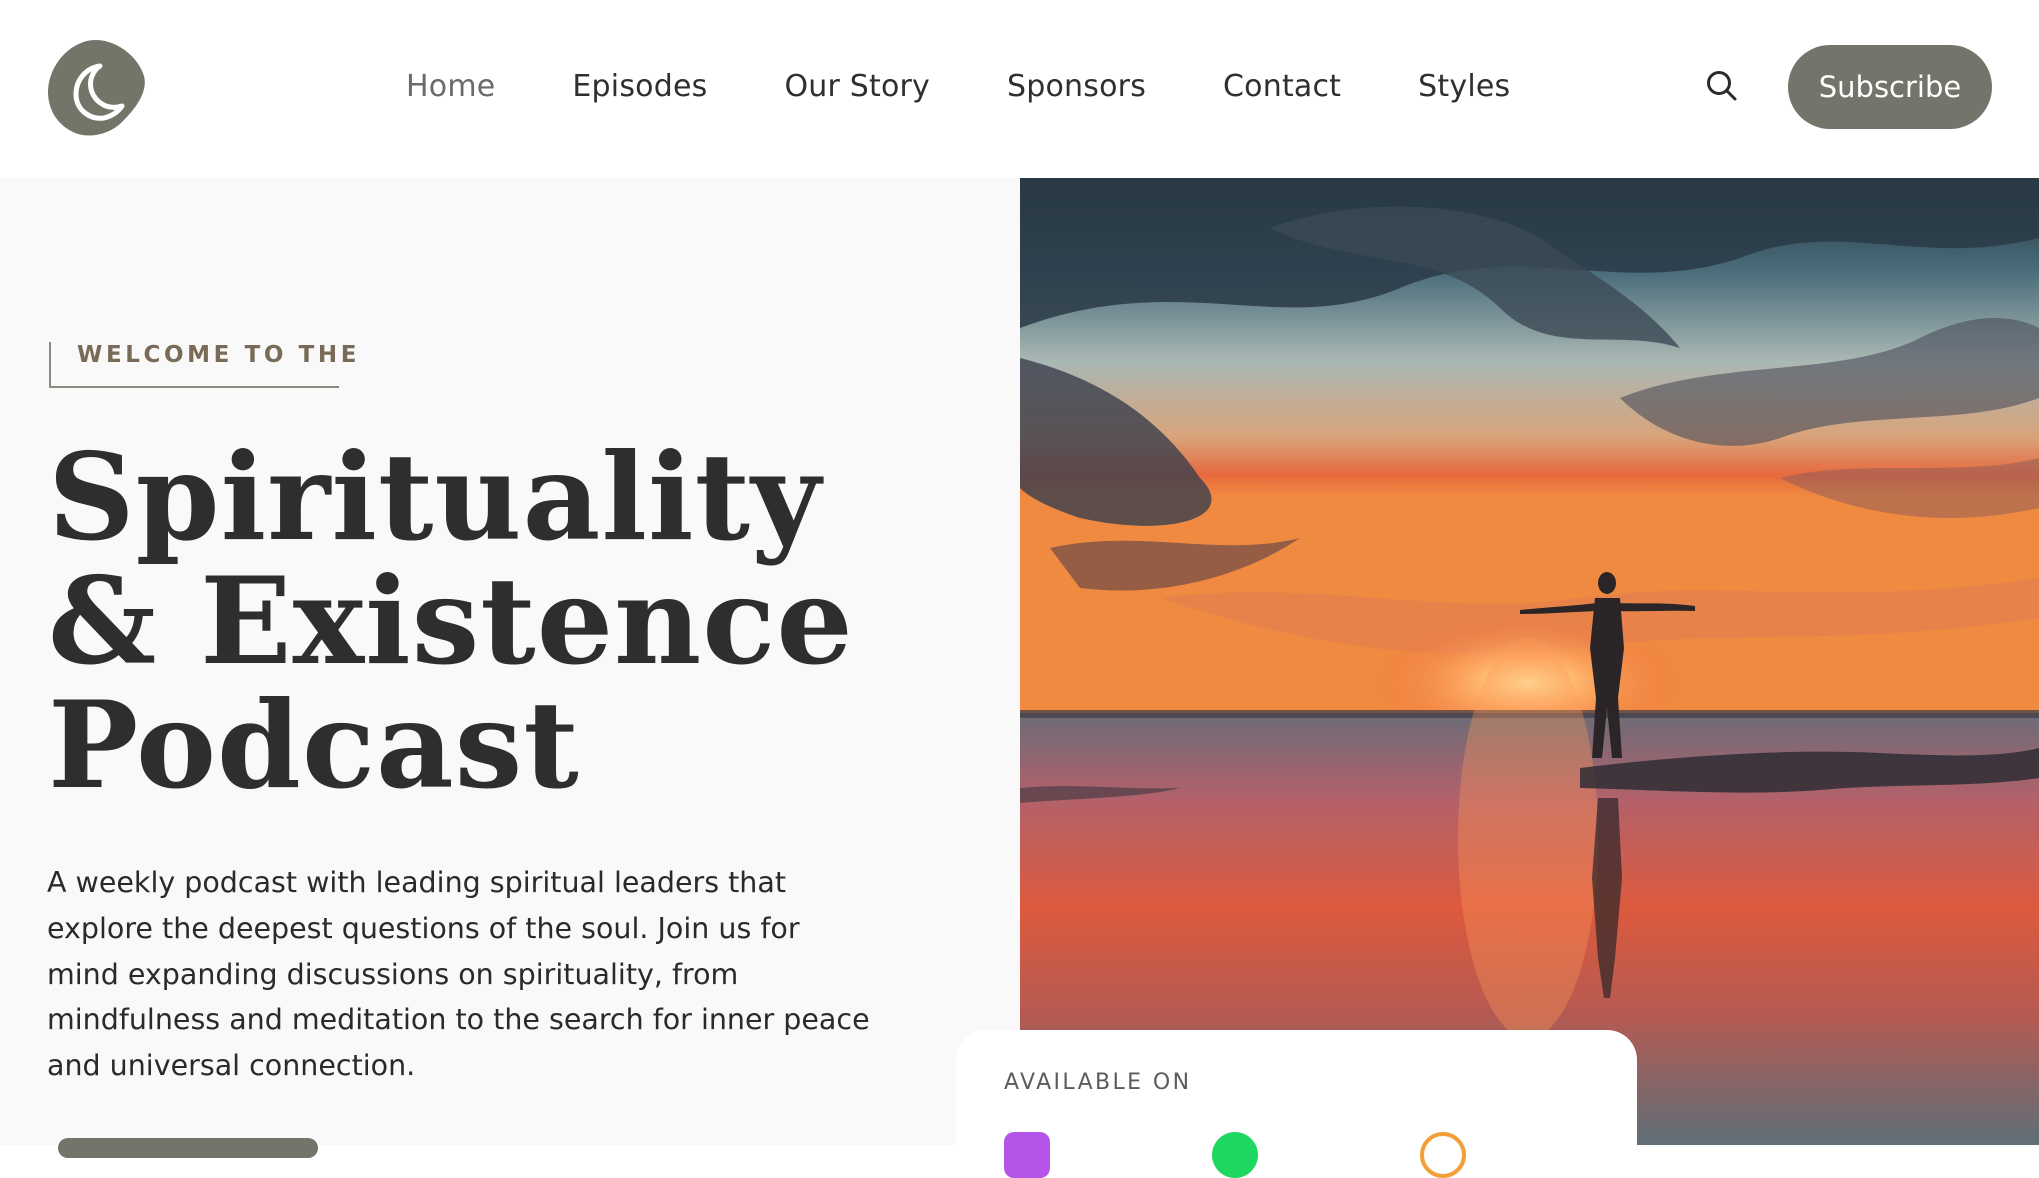  I want to click on nav-our-story: Our Story, so click(857, 86).